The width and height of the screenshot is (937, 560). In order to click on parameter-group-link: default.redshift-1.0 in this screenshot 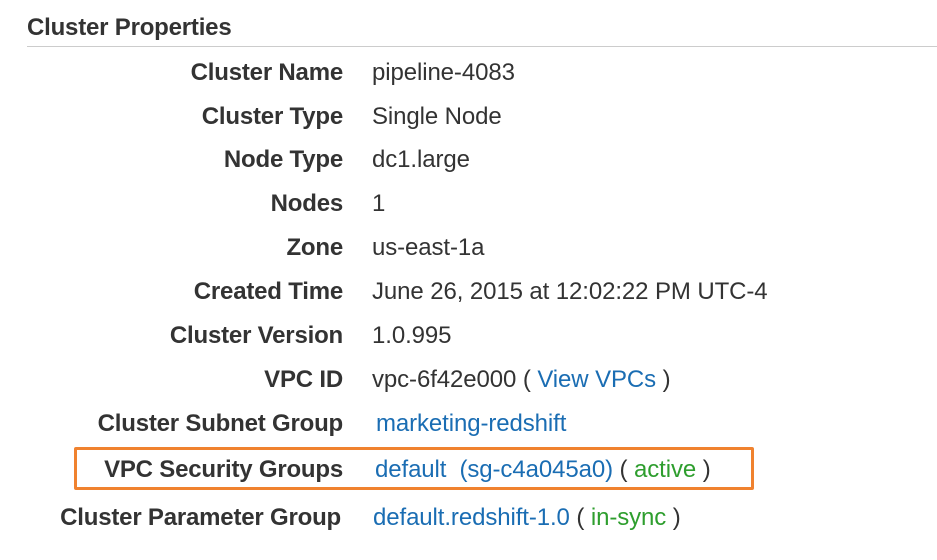, I will do `click(471, 517)`.